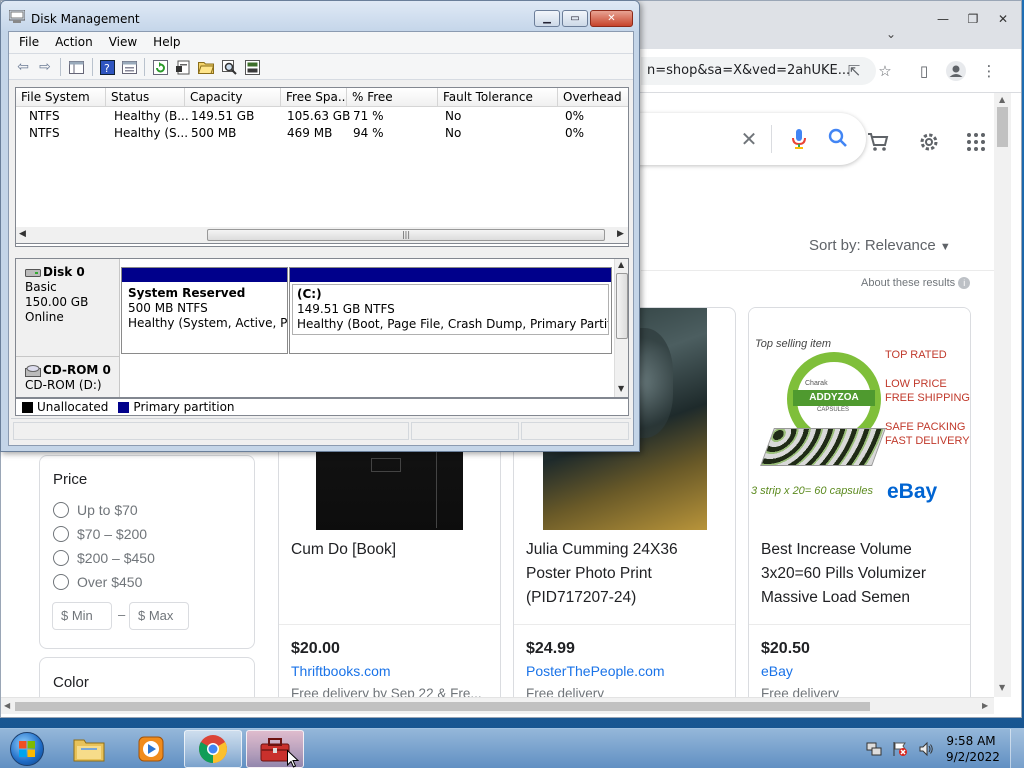 This screenshot has width=1024, height=768. Describe the element at coordinates (943, 19) in the screenshot. I see `minimize-icon: —` at that location.